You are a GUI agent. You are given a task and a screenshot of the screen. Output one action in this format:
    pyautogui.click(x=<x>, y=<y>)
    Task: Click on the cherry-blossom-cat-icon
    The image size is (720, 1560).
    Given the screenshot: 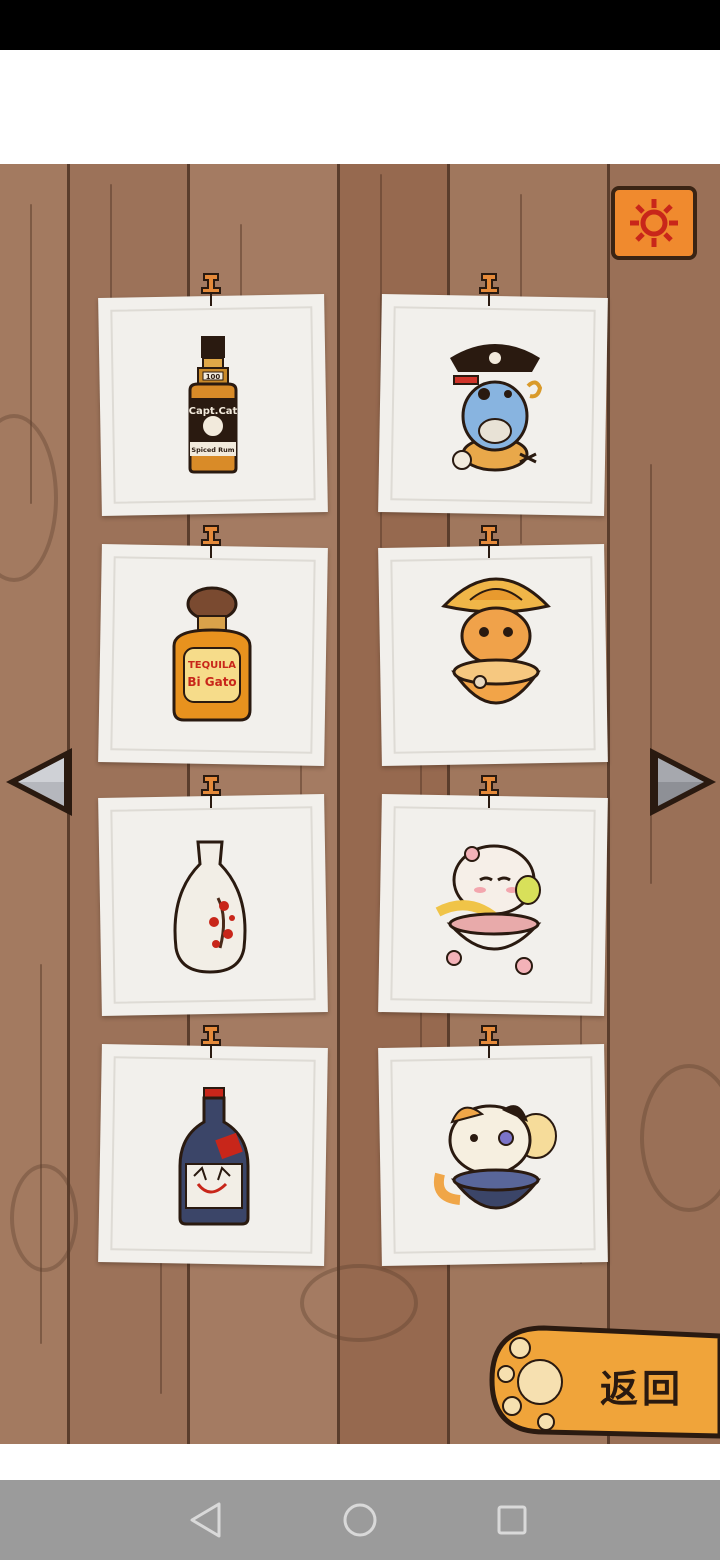 What is the action you would take?
    pyautogui.click(x=488, y=909)
    